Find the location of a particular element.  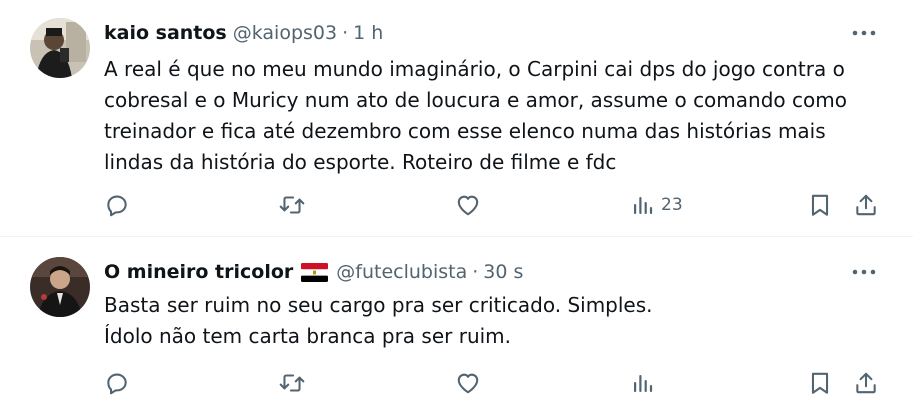

tweet-text-line: Ídolo não tem carta branca pra ser ruim. is located at coordinates (308, 336).